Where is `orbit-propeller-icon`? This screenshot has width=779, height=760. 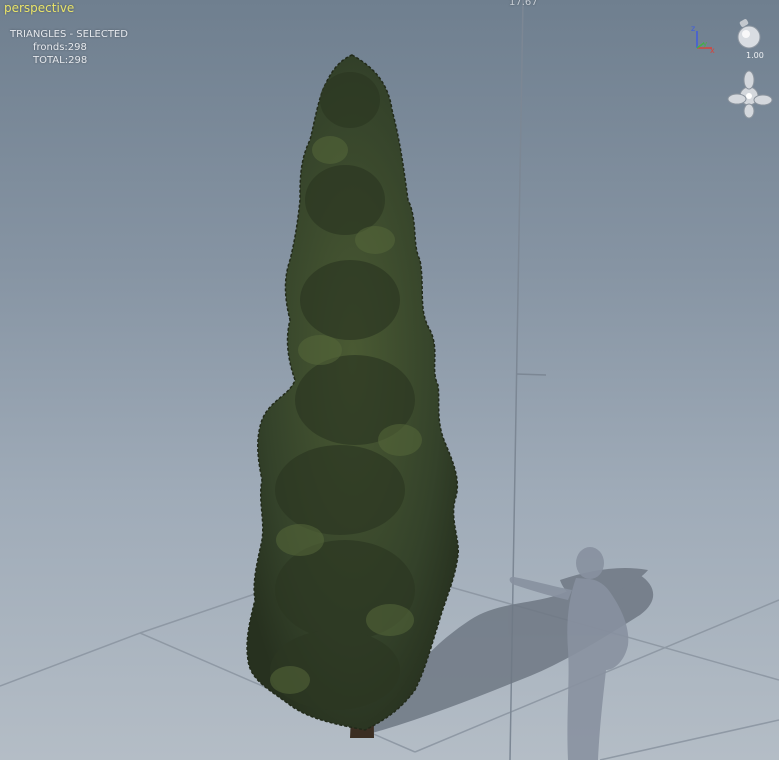
orbit-propeller-icon is located at coordinates (750, 94).